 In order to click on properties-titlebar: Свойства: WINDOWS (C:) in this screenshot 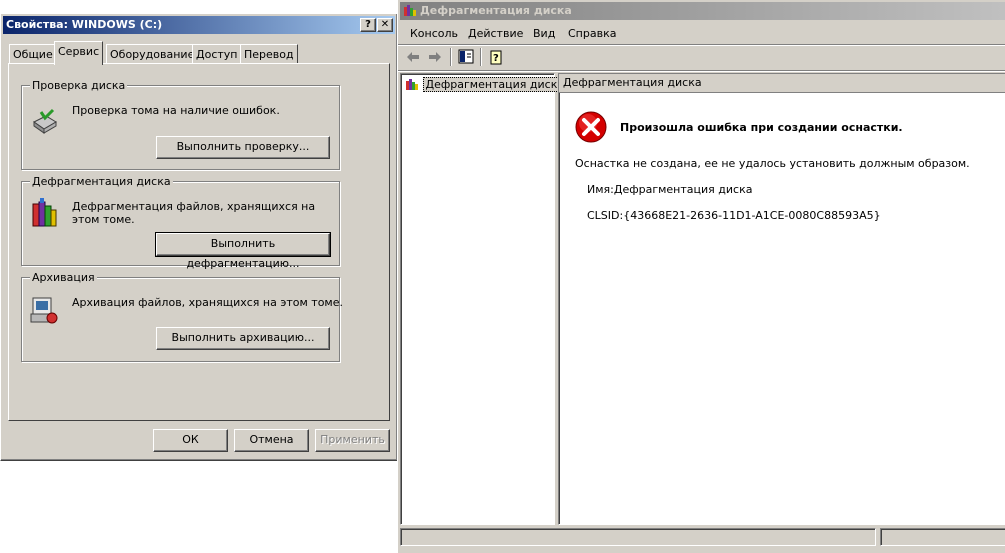, I will do `click(199, 25)`.